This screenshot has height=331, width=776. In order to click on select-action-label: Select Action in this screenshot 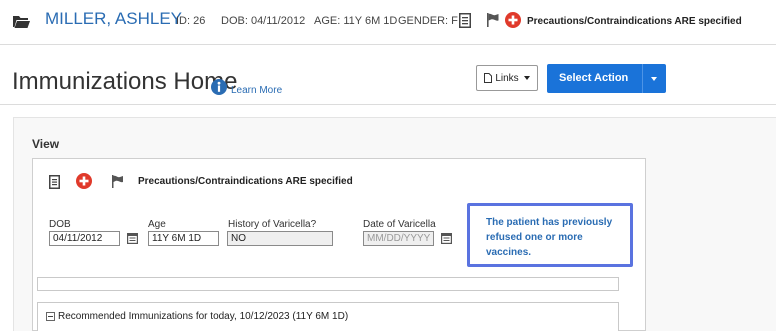, I will do `click(594, 78)`.